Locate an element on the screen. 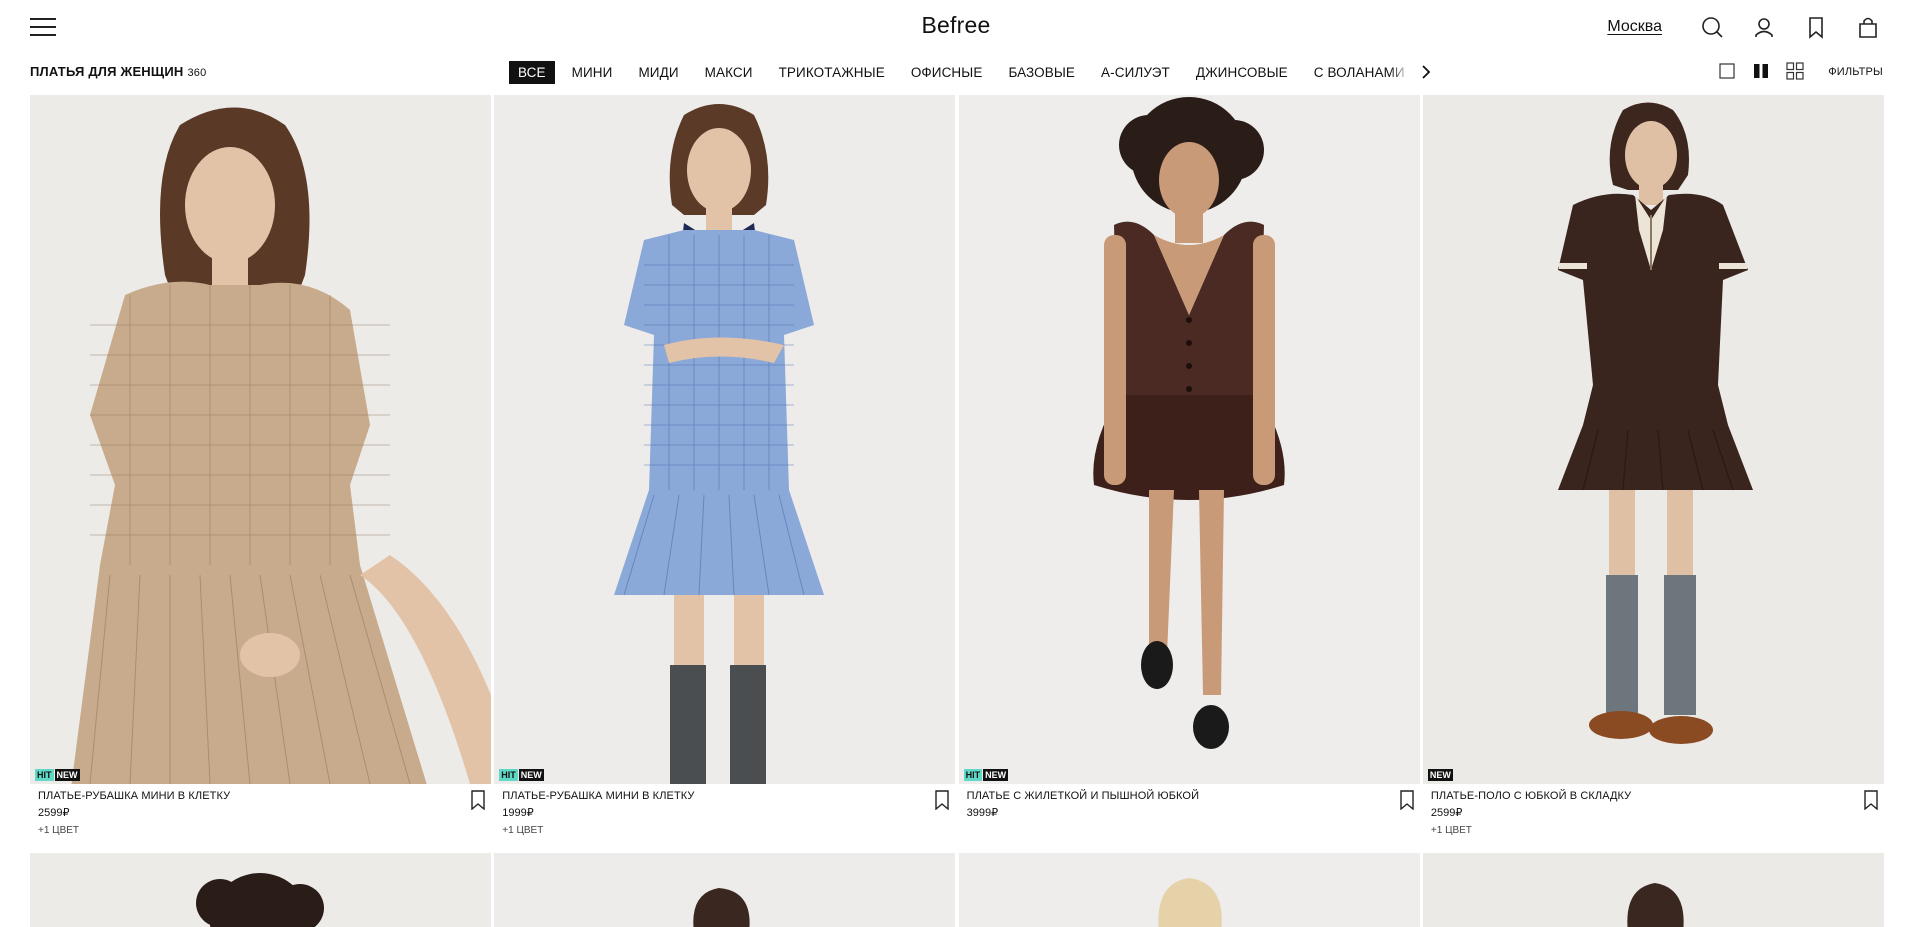 The width and height of the screenshot is (1912, 927). tab-denim: ДЖИНСОВЫЕ is located at coordinates (1242, 72).